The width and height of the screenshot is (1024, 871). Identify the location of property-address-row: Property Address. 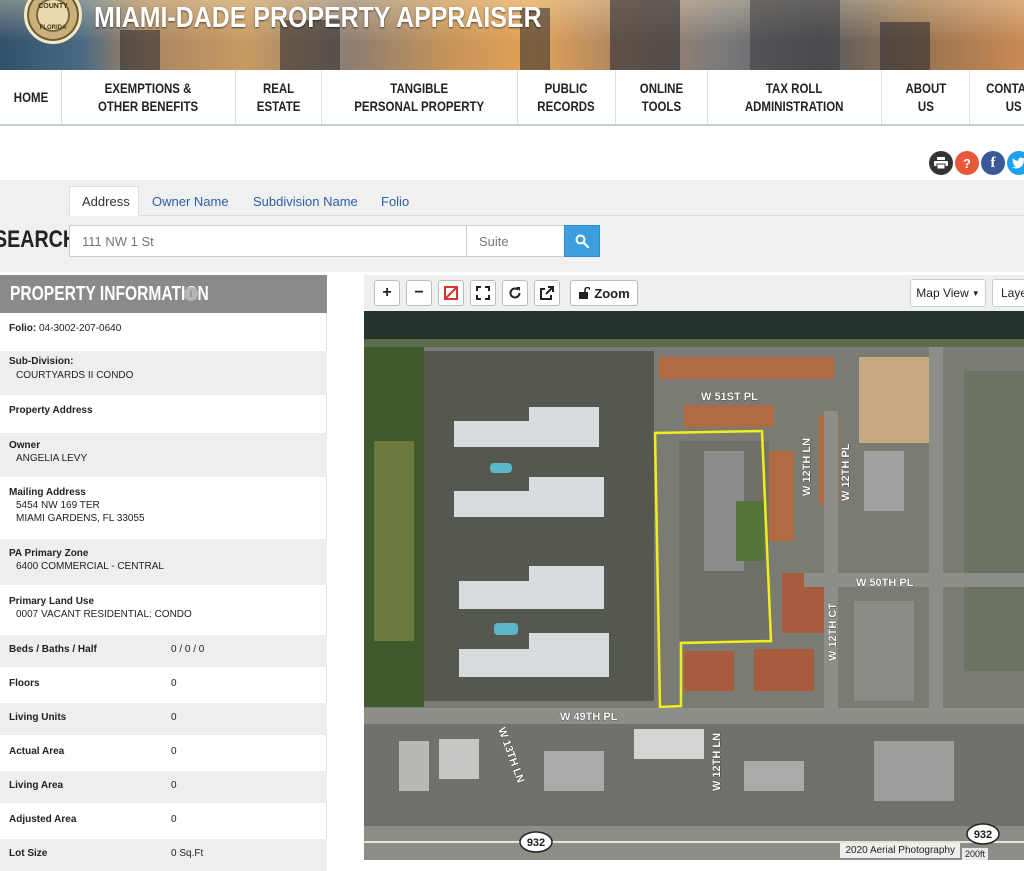
(163, 414).